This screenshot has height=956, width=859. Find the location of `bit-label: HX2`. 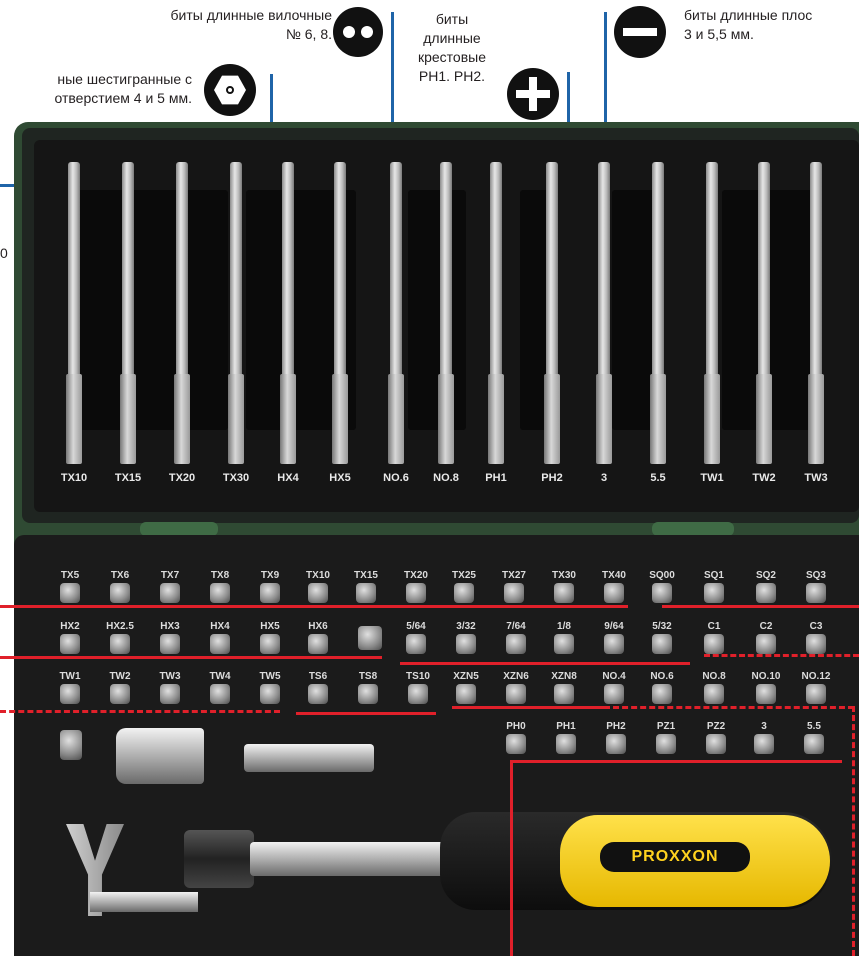

bit-label: HX2 is located at coordinates (70, 626).